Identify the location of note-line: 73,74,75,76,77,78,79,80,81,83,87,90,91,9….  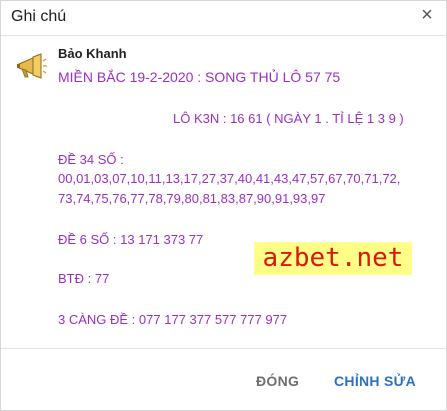
(192, 198).